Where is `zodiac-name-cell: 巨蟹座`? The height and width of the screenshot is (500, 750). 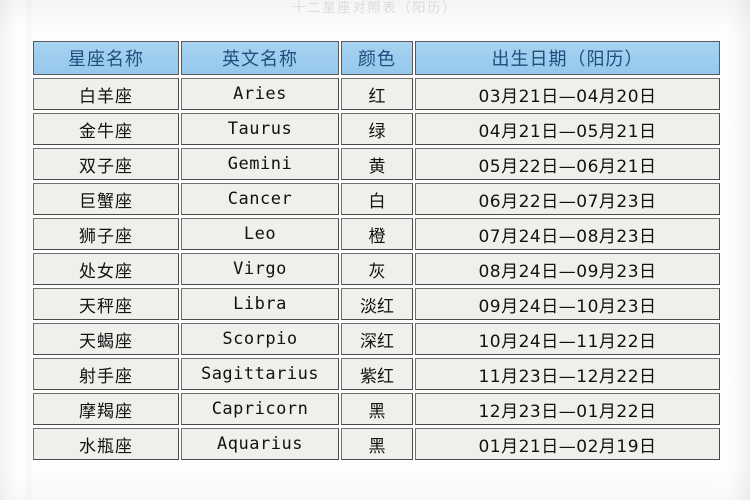 zodiac-name-cell: 巨蟹座 is located at coordinates (106, 199).